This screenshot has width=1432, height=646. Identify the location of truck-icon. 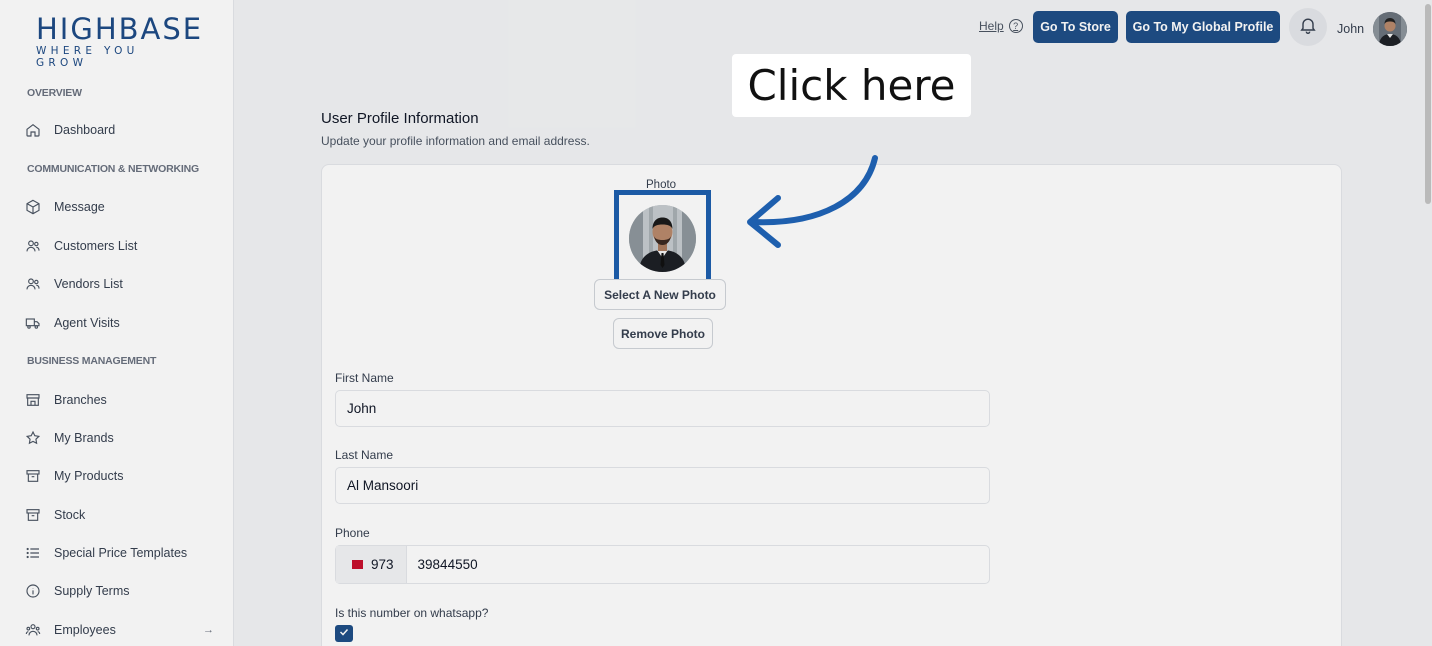
(33, 323).